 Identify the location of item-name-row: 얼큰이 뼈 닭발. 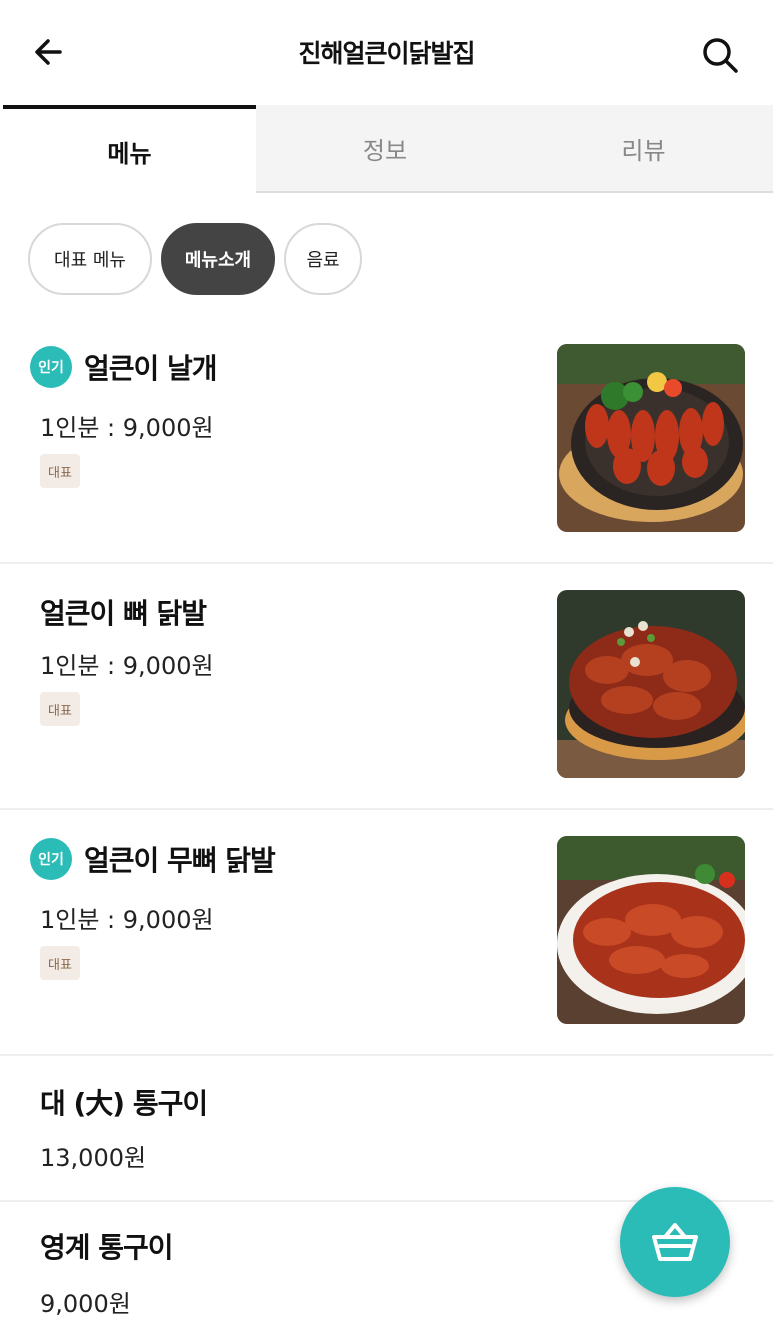
(118, 612).